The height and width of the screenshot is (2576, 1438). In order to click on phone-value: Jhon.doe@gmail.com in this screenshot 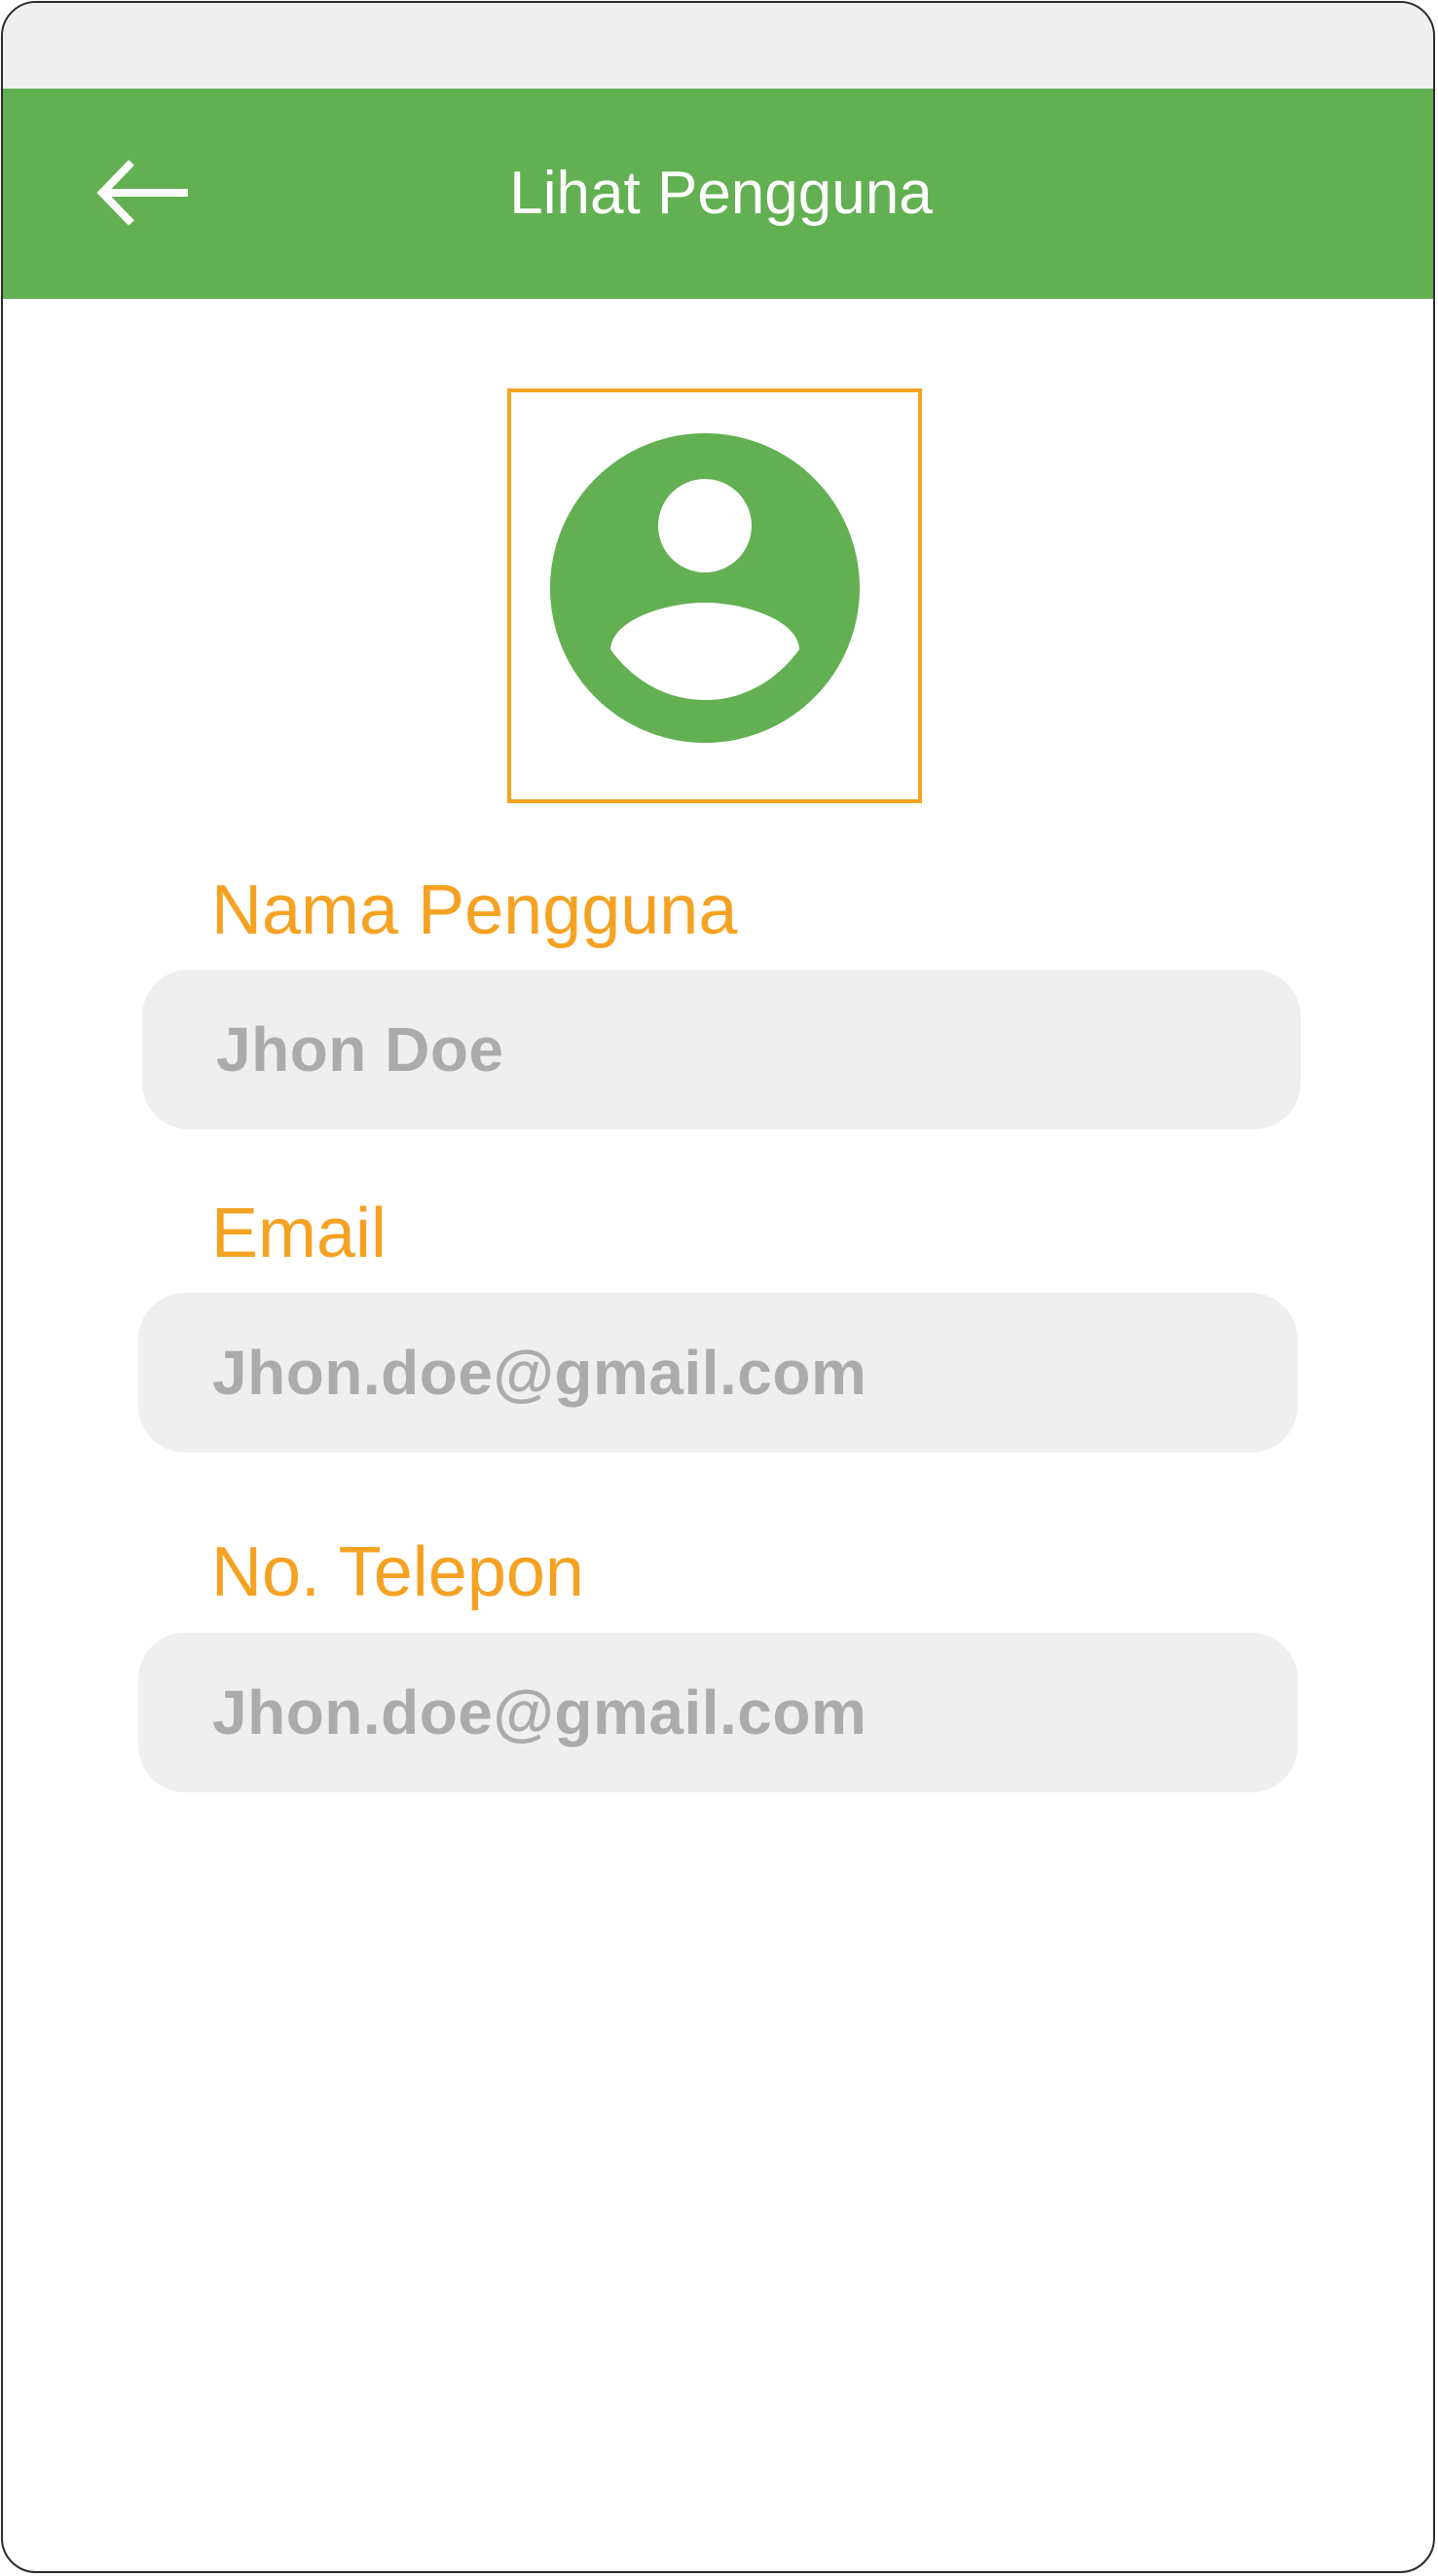, I will do `click(539, 1712)`.